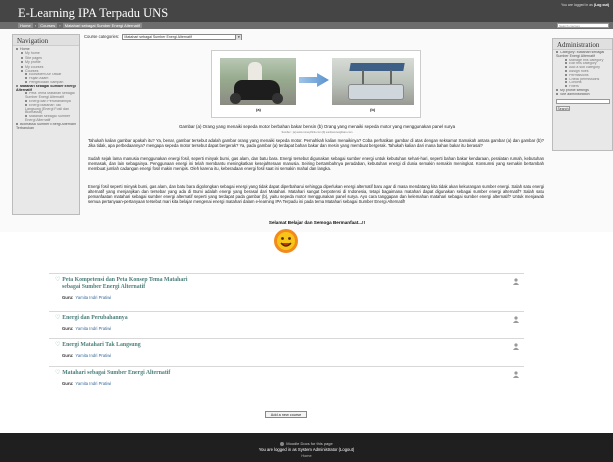  Describe the element at coordinates (282, 443) in the screenshot. I see `help-icon` at that location.